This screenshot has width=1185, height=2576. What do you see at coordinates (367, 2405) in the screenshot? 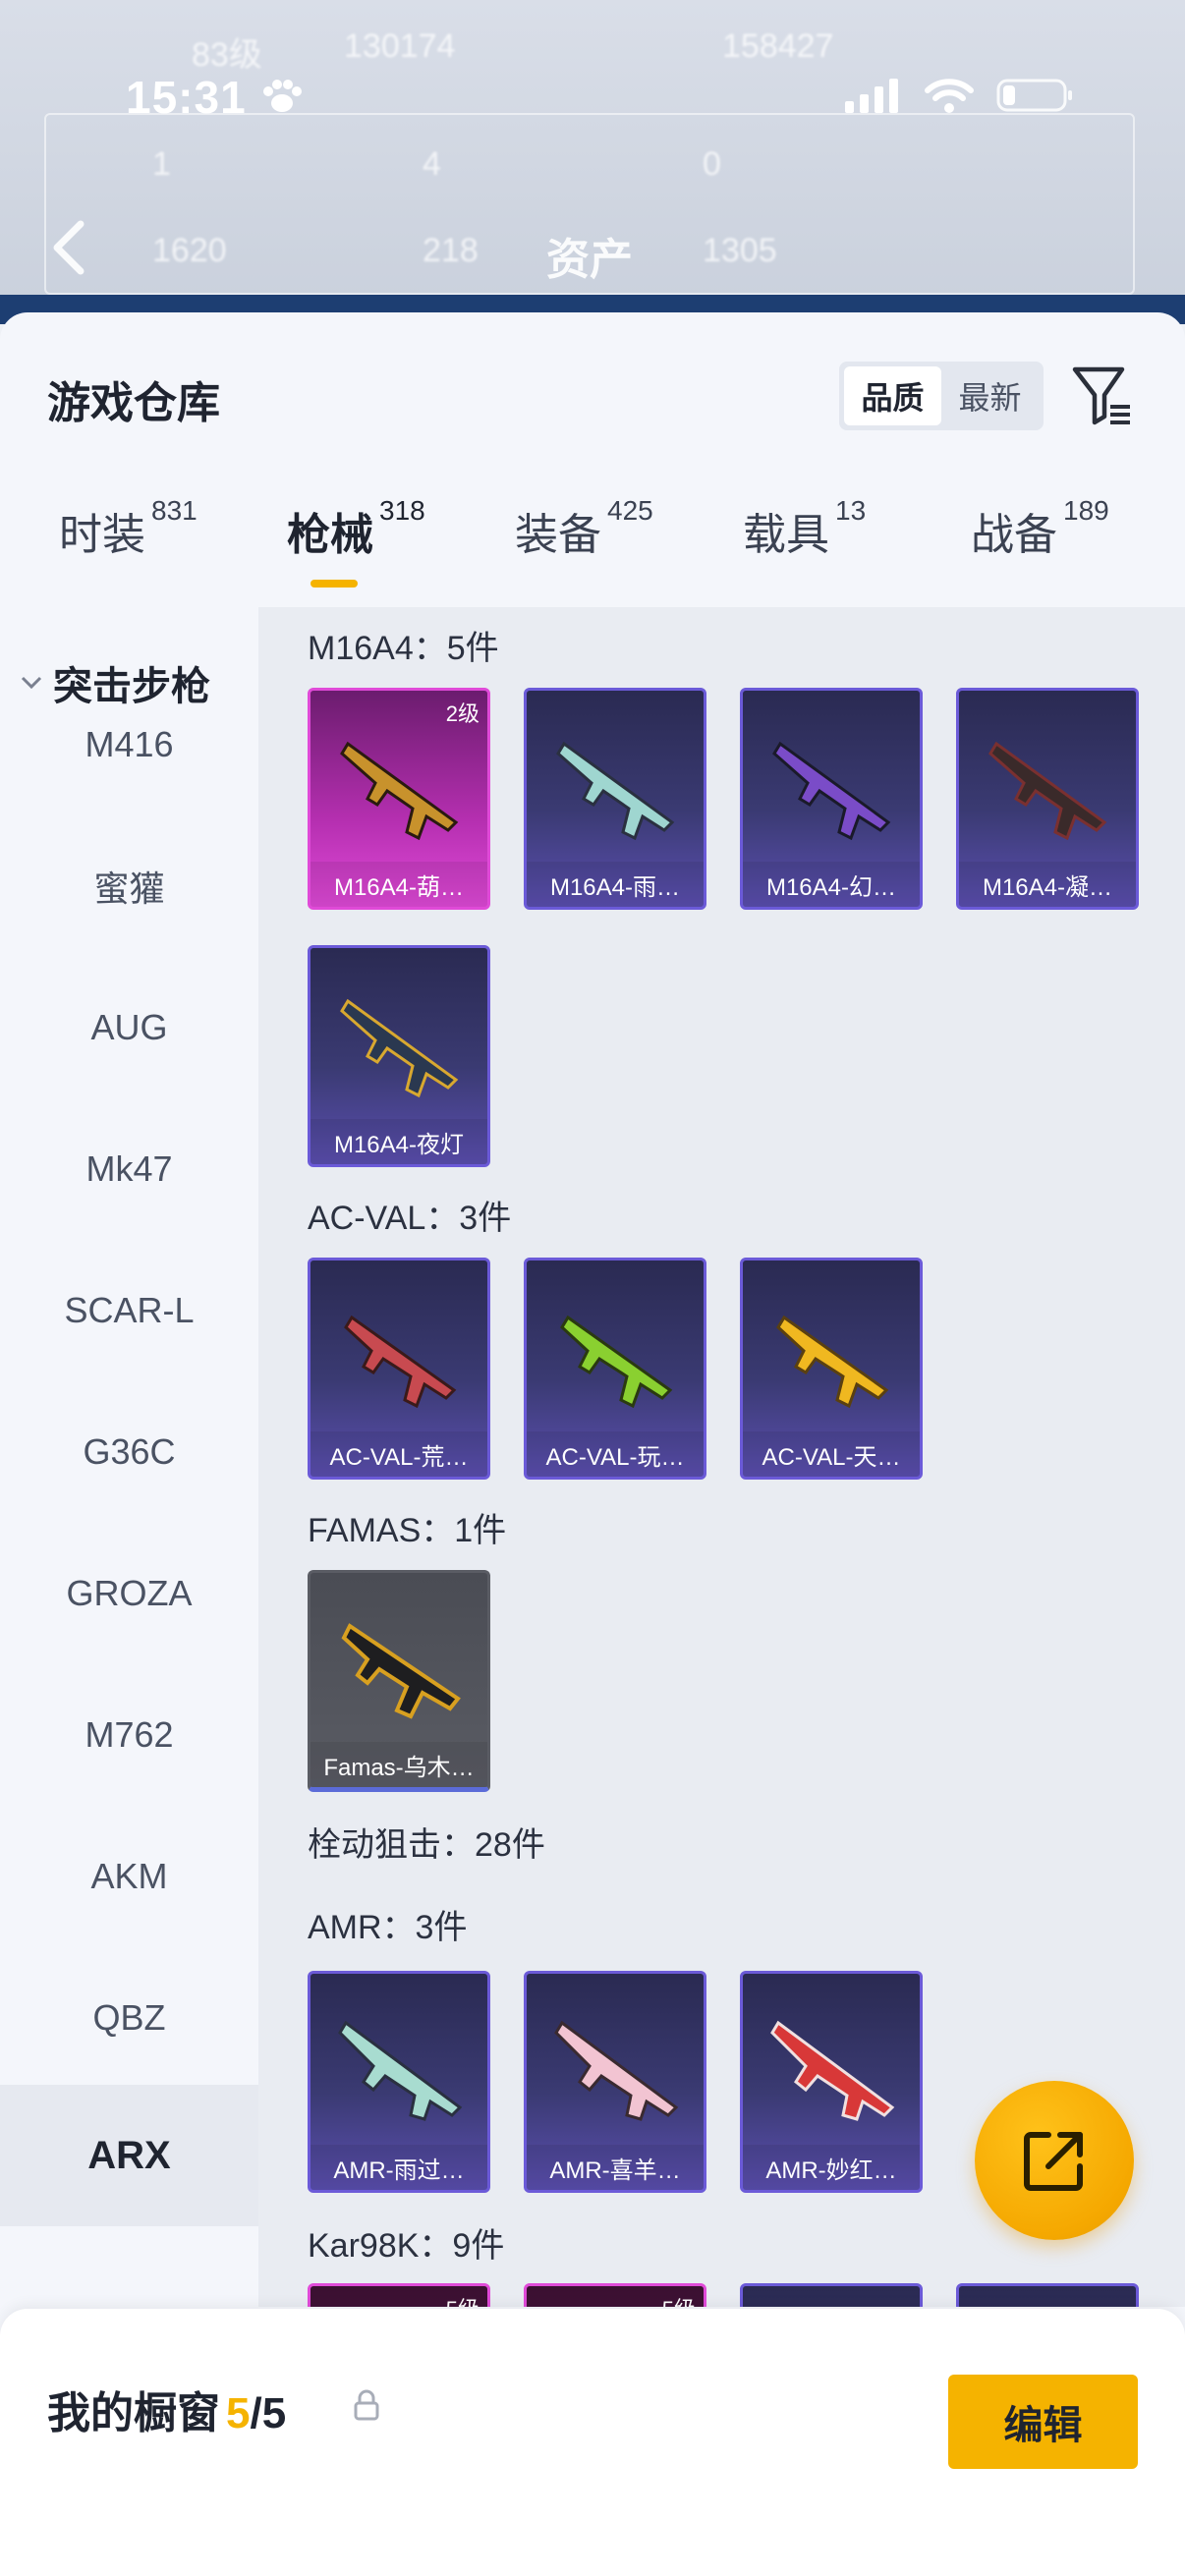
I see `lock-icon` at bounding box center [367, 2405].